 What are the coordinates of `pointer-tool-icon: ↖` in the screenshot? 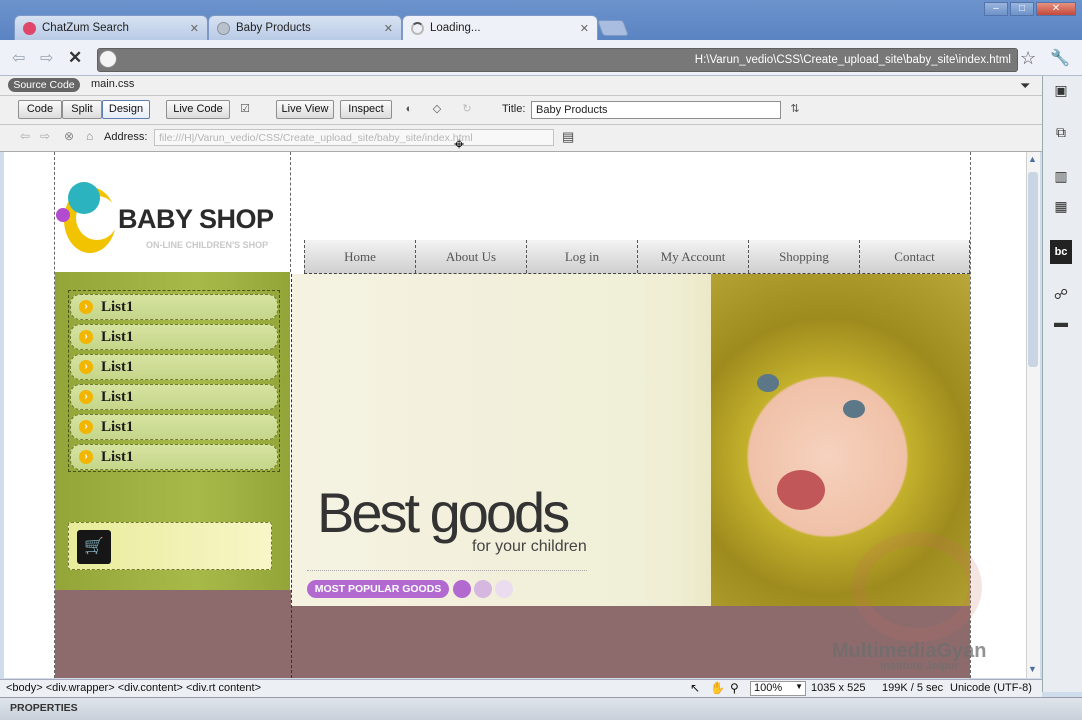 It's located at (695, 688).